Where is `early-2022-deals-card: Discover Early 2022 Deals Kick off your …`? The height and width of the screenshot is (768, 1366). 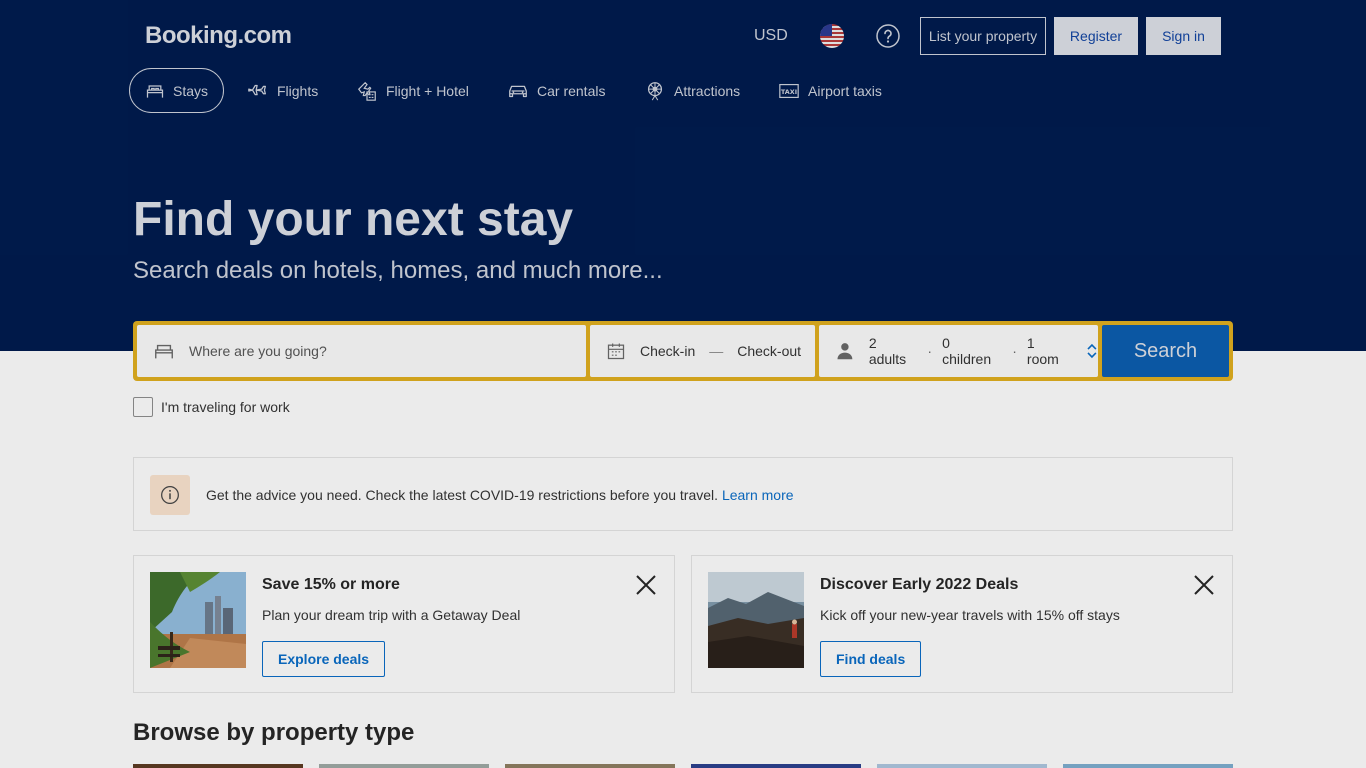
early-2022-deals-card: Discover Early 2022 Deals Kick off your … is located at coordinates (962, 624).